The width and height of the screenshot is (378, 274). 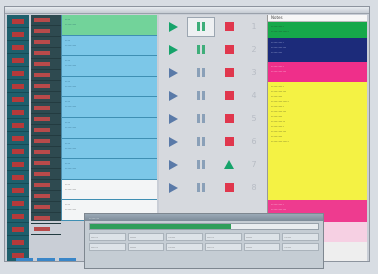 What do you see at coordinates (254, 49) in the screenshot?
I see `row-number: 2` at bounding box center [254, 49].